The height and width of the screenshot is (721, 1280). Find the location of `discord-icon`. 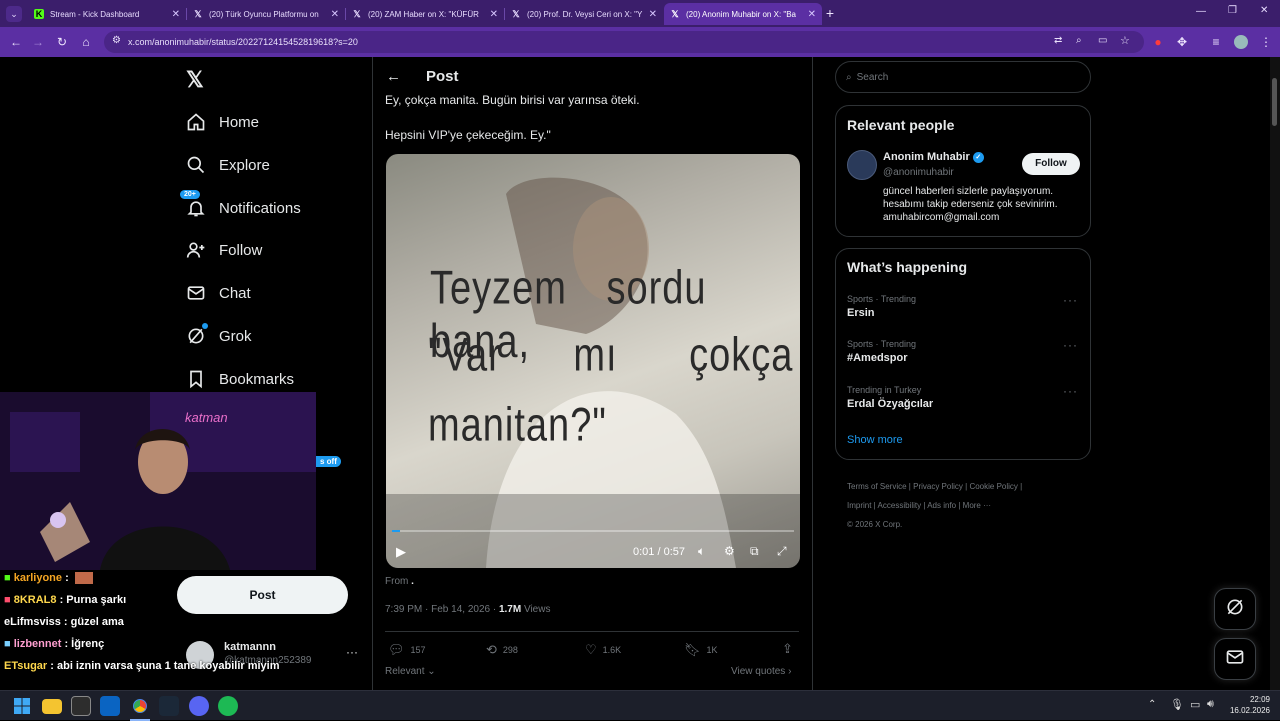

discord-icon is located at coordinates (199, 706).